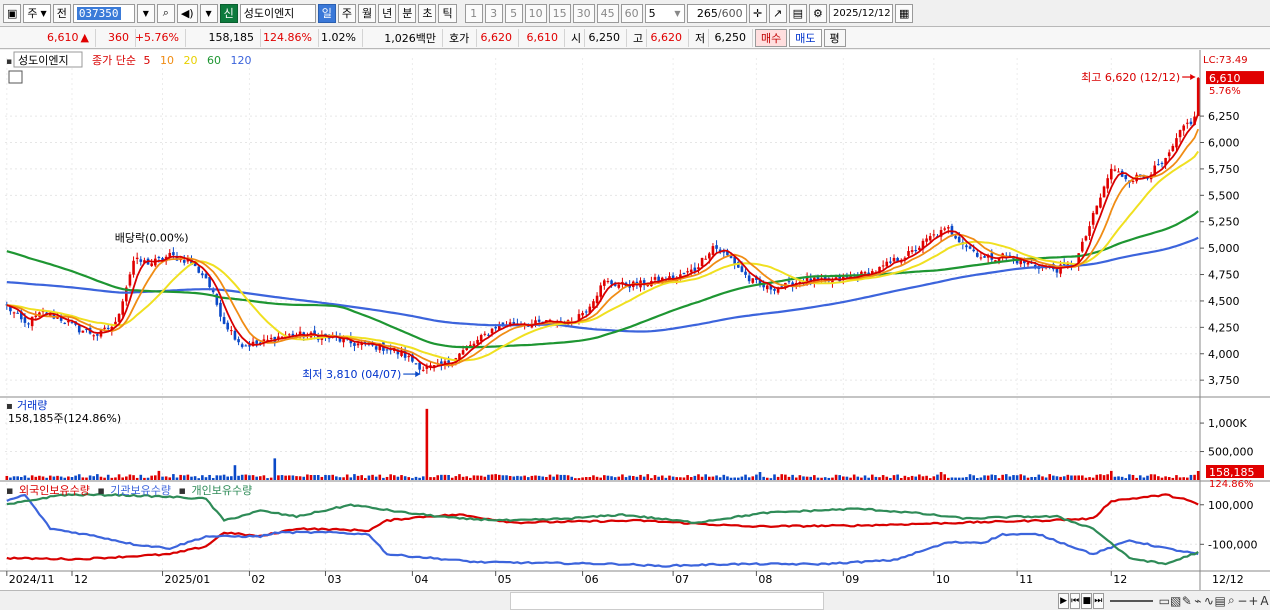 This screenshot has height=610, width=1270. What do you see at coordinates (667, 600) in the screenshot?
I see `scroll-track` at bounding box center [667, 600].